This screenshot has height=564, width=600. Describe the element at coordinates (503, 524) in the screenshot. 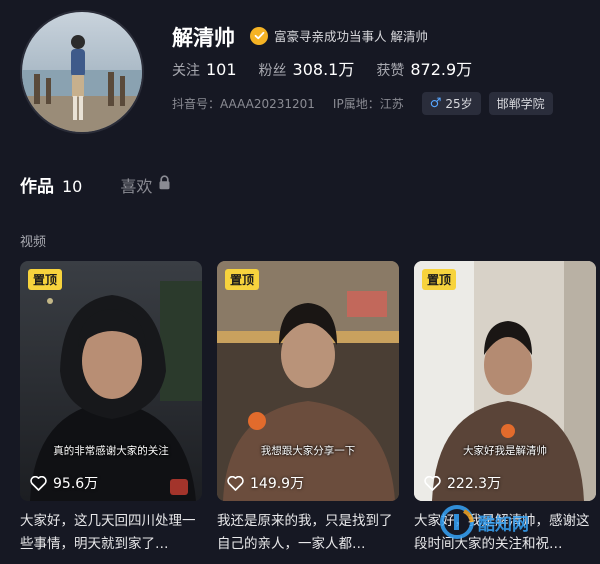

I see `watermark-text: 酷知网` at that location.